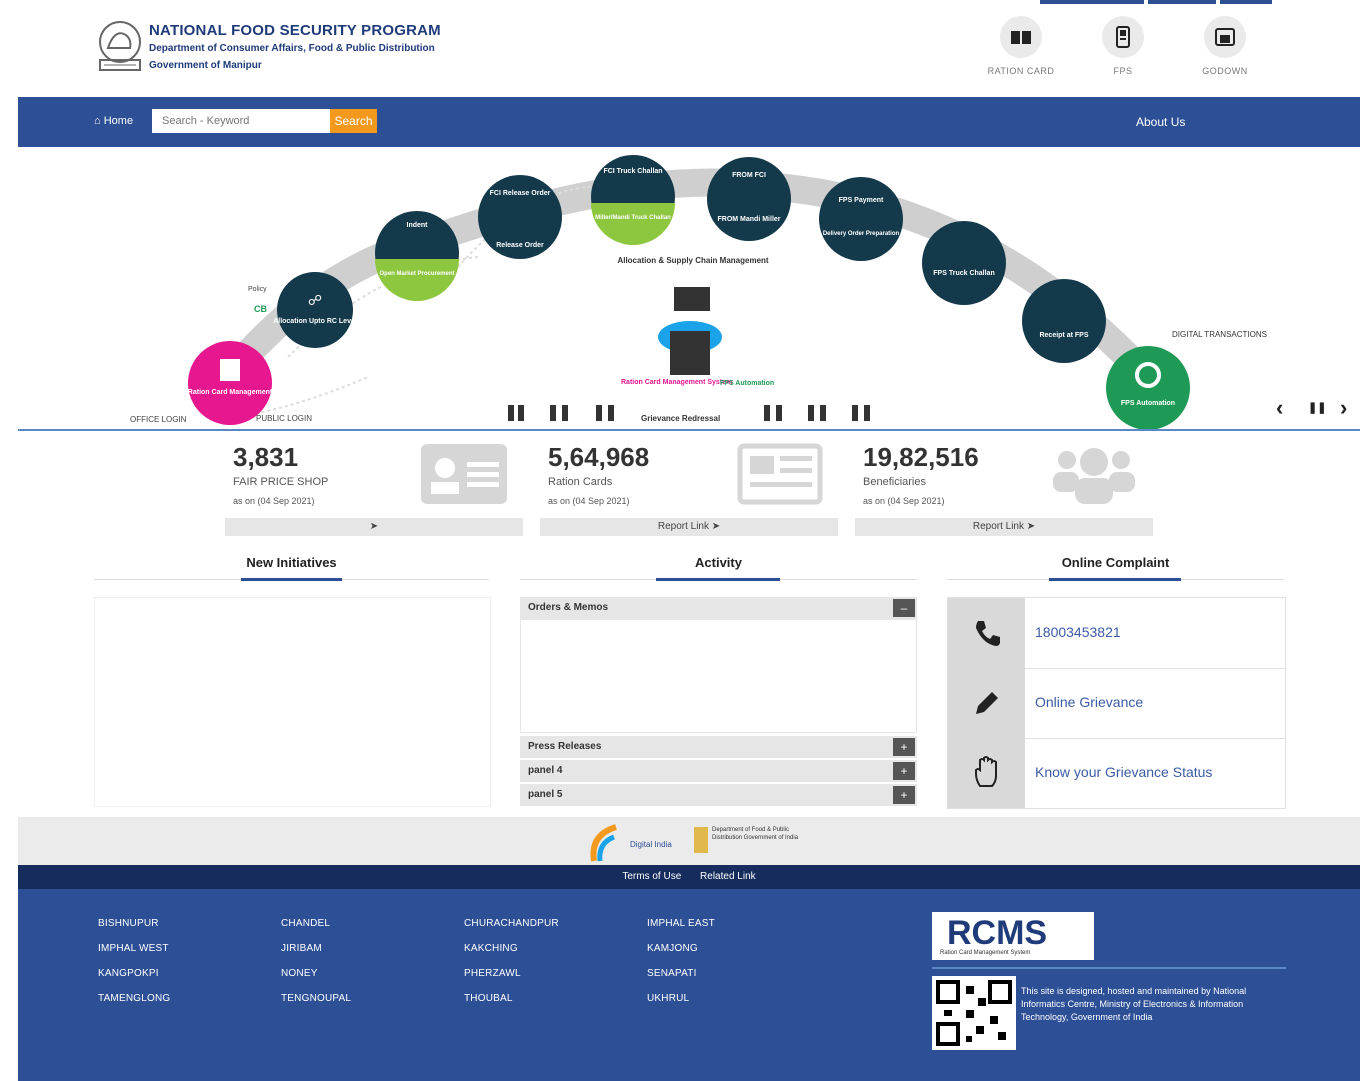 The image size is (1368, 1081). Describe the element at coordinates (1225, 37) in the screenshot. I see `godown-icon` at that location.